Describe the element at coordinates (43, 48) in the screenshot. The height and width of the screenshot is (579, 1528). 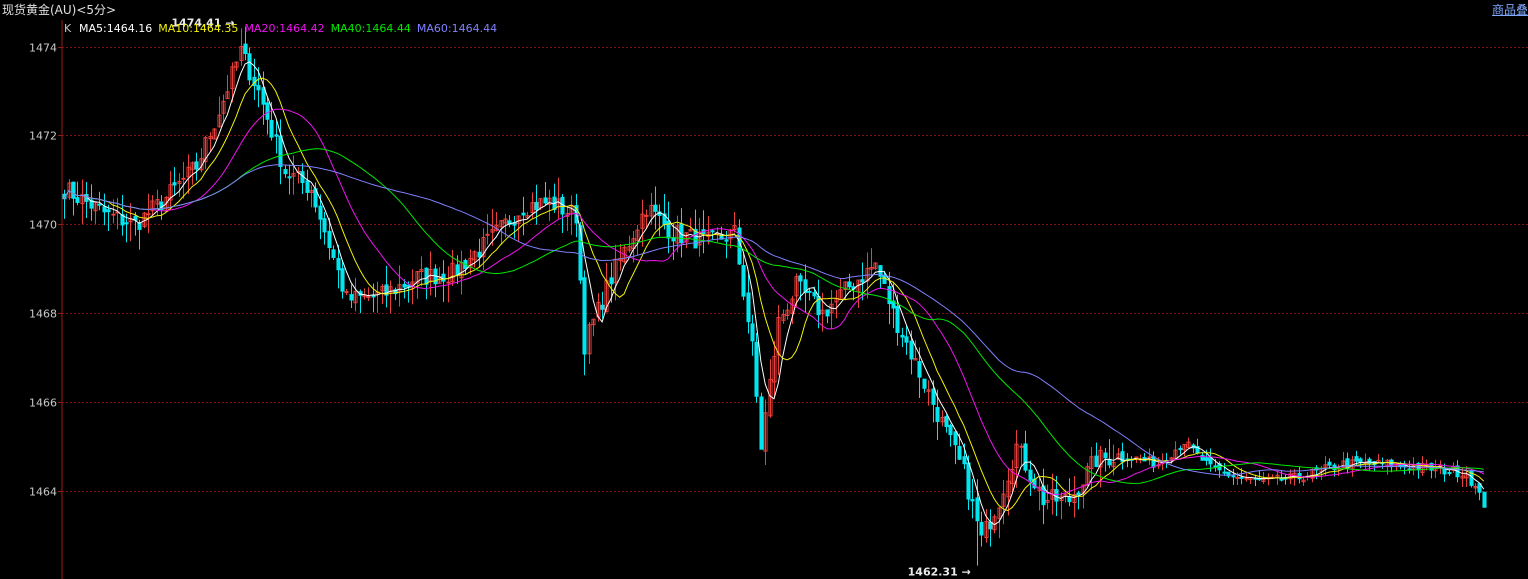
I see `y-tick-label: 1474` at that location.